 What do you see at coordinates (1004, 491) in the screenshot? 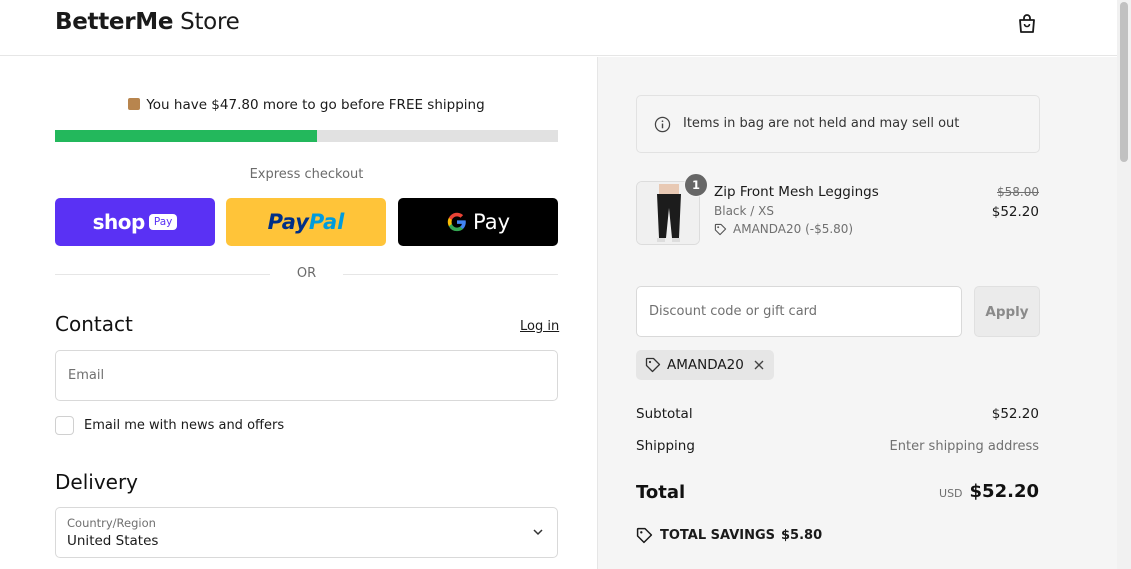
I see `total-amount: $52.20` at bounding box center [1004, 491].